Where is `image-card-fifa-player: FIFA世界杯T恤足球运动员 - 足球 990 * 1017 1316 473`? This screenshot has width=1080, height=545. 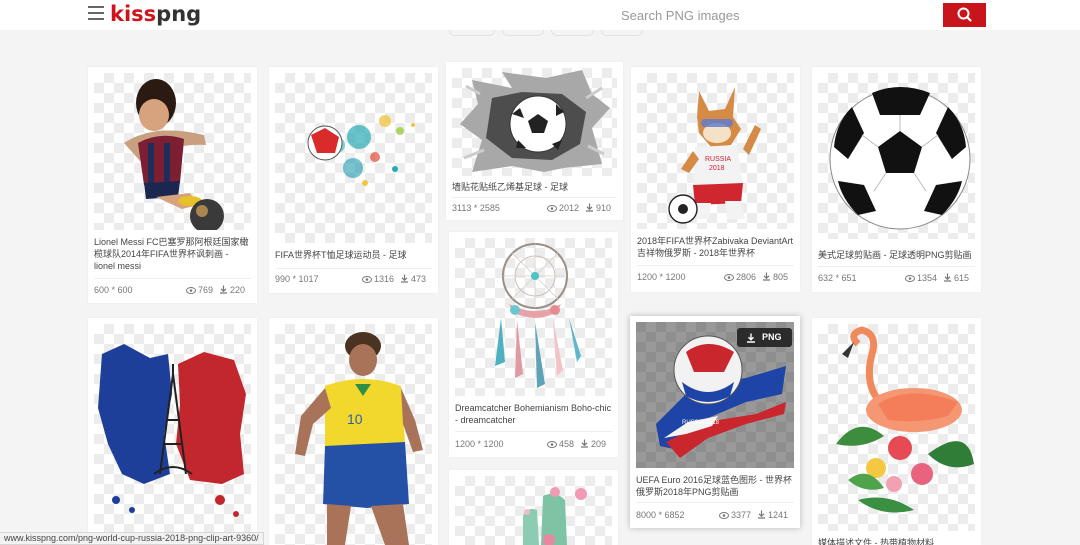 image-card-fifa-player: FIFA世界杯T恤足球运动员 - 足球 990 * 1017 1316 473 is located at coordinates (353, 180).